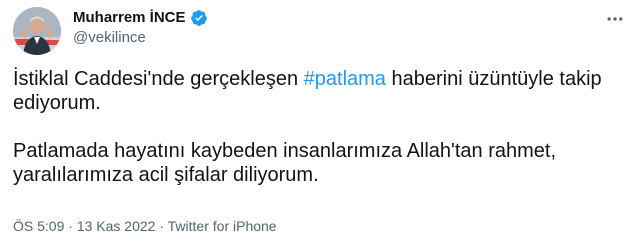  Describe the element at coordinates (129, 18) in the screenshot. I see `author-display-name: Muharrem İNCE` at that location.